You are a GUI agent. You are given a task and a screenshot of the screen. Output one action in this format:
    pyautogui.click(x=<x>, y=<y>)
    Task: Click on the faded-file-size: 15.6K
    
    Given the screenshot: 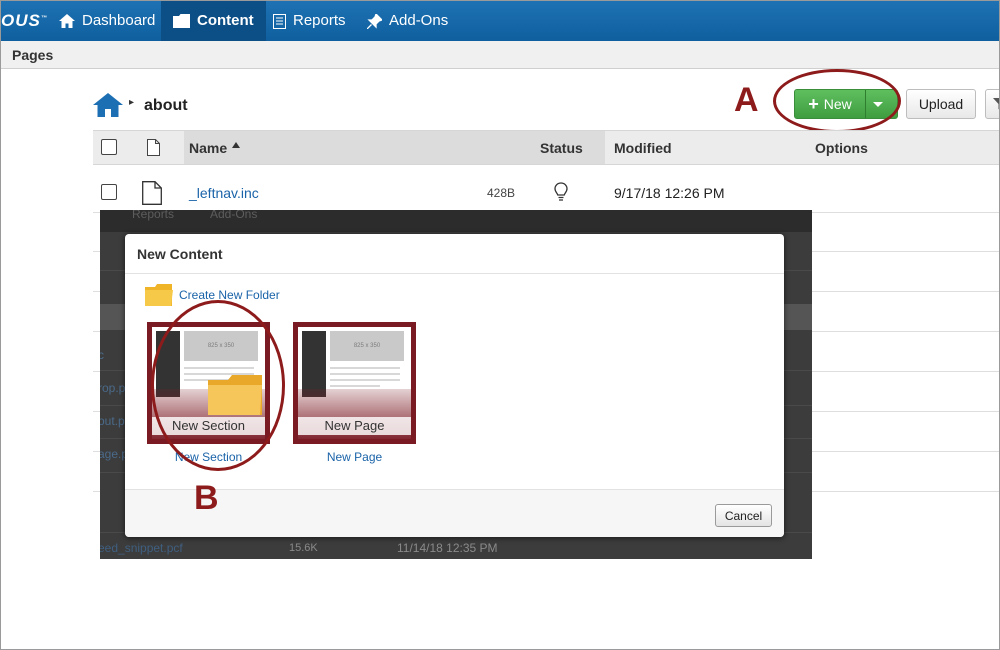 What is the action you would take?
    pyautogui.click(x=303, y=548)
    